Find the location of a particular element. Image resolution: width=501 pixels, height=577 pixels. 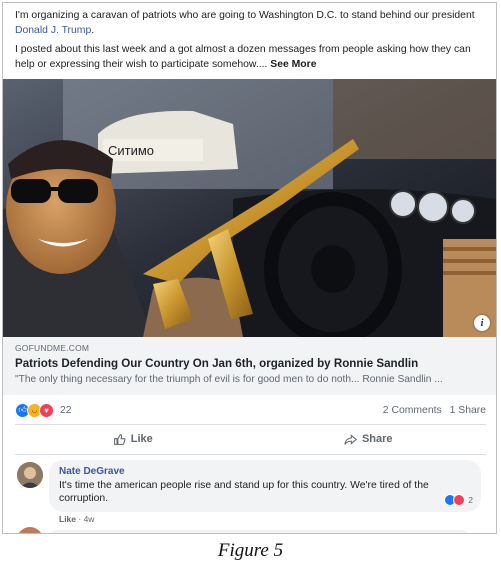

love-icon is located at coordinates (459, 500).